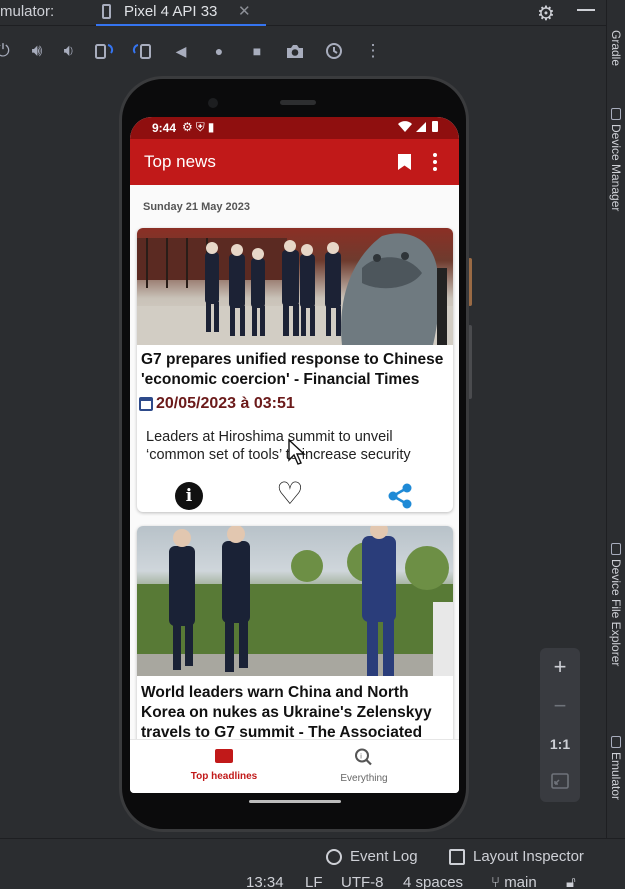  I want to click on status-system-icons, so click(419, 128).